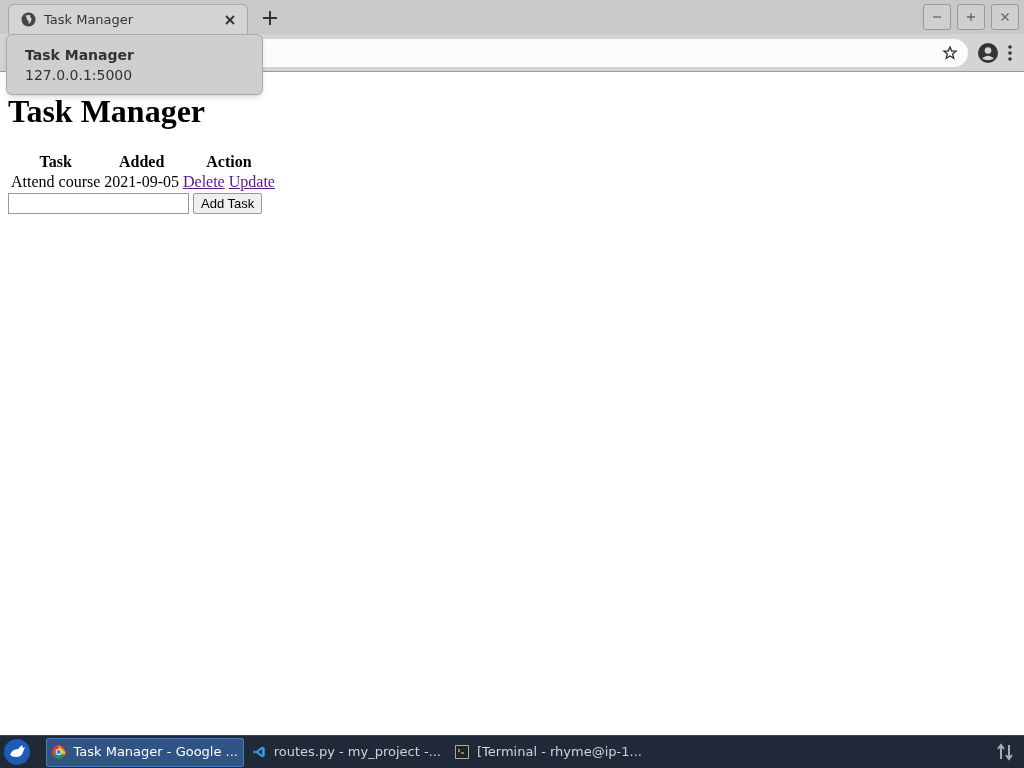 The image size is (1024, 768). What do you see at coordinates (28, 19) in the screenshot?
I see `globe-icon` at bounding box center [28, 19].